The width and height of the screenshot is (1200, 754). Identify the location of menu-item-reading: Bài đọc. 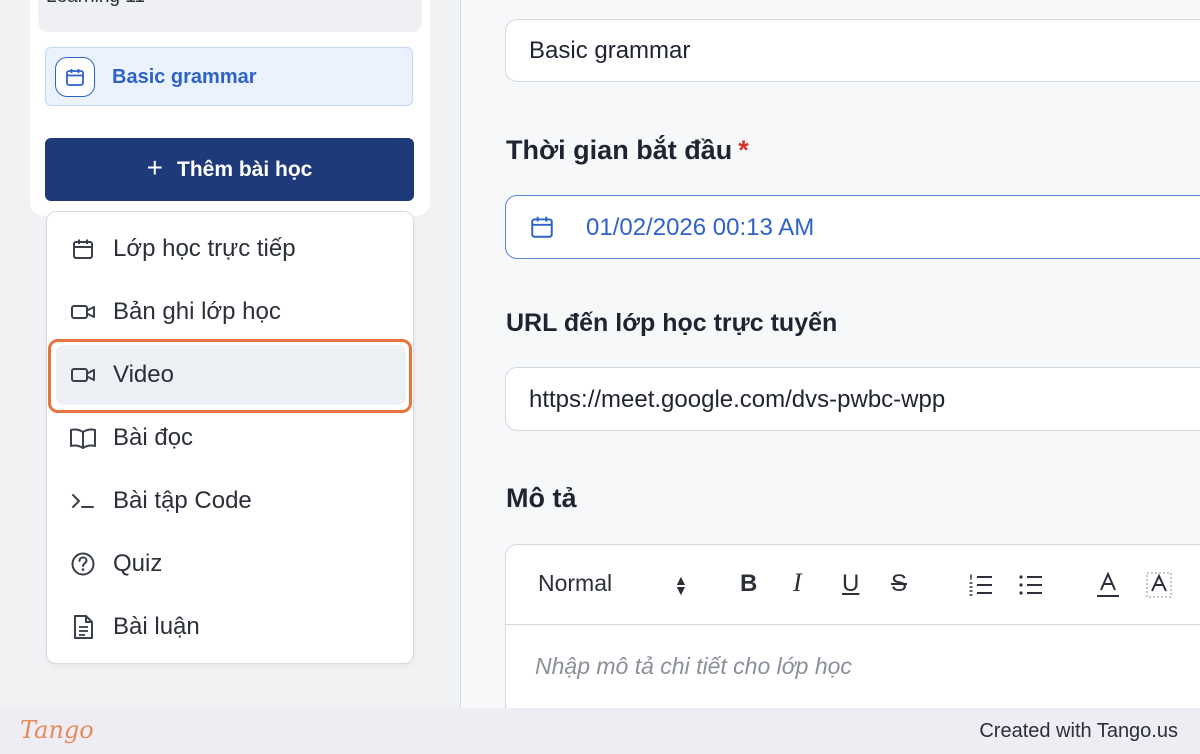
(230, 438).